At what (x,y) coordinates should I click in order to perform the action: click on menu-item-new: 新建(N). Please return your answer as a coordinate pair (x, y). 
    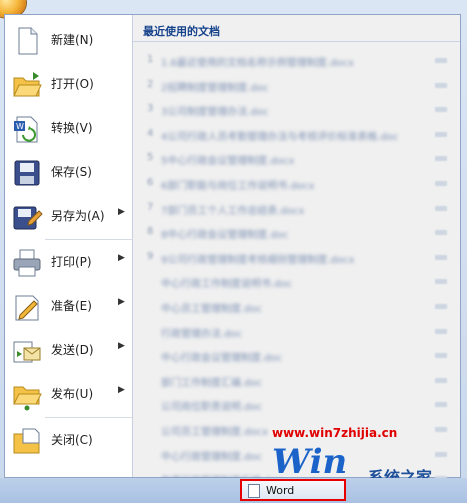
    Looking at the image, I should click on (69, 41).